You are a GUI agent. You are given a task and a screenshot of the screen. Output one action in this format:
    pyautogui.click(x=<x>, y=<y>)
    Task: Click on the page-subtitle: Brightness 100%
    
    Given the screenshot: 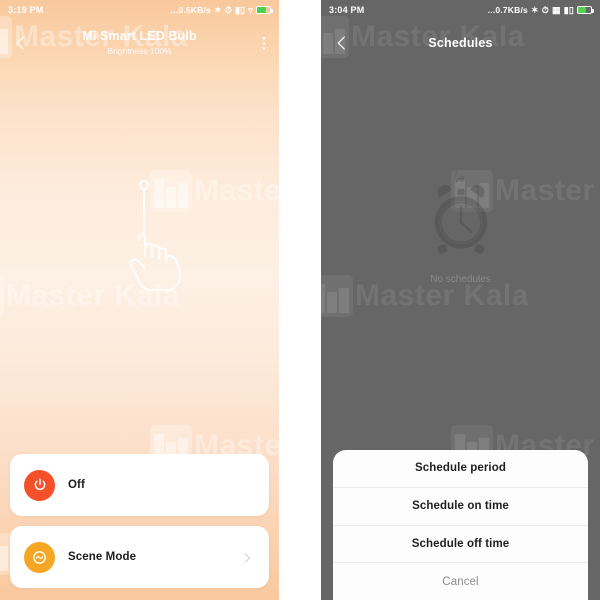 What is the action you would take?
    pyautogui.click(x=139, y=51)
    